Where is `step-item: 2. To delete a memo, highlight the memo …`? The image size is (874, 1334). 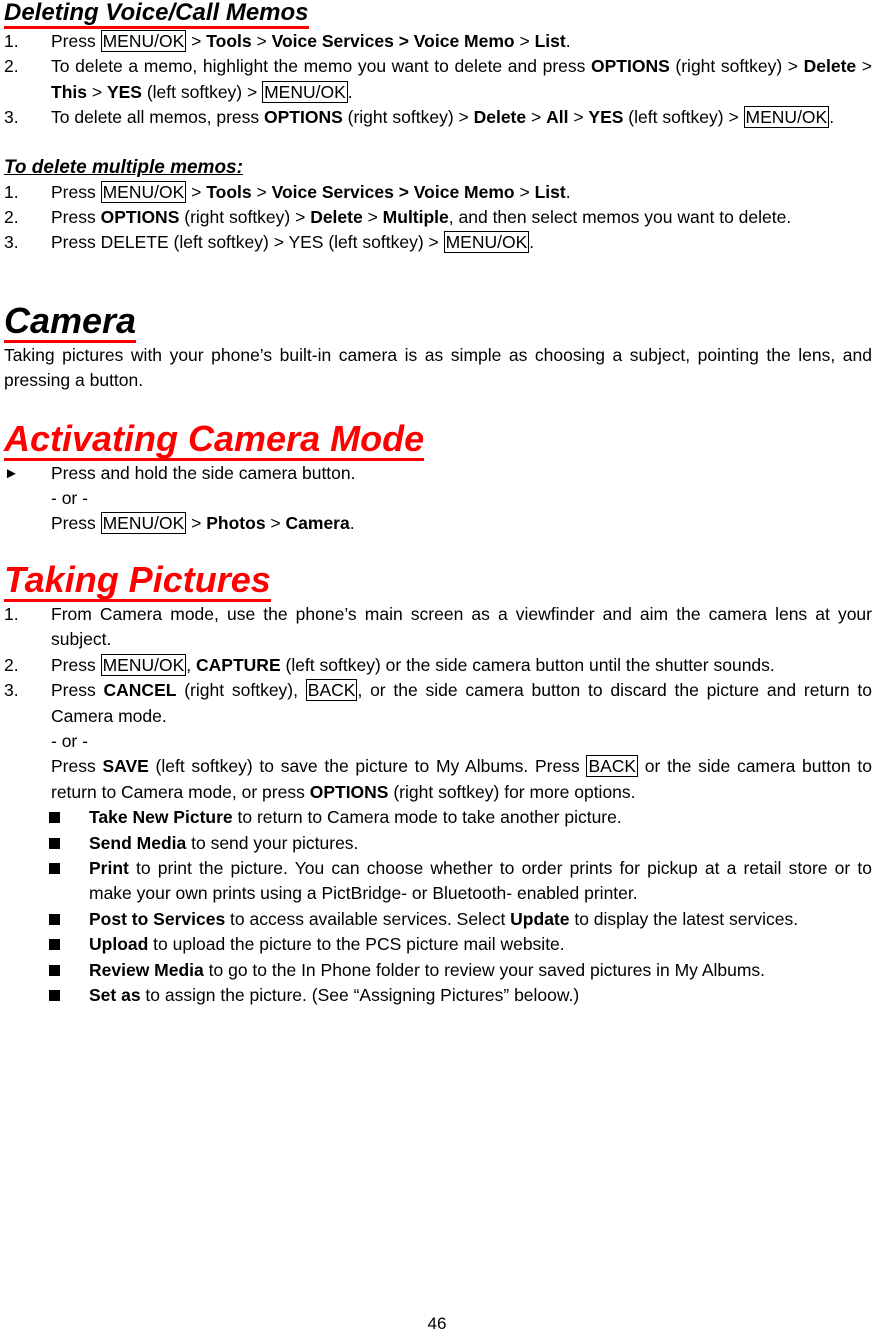 step-item: 2. To delete a memo, highlight the memo … is located at coordinates (438, 79).